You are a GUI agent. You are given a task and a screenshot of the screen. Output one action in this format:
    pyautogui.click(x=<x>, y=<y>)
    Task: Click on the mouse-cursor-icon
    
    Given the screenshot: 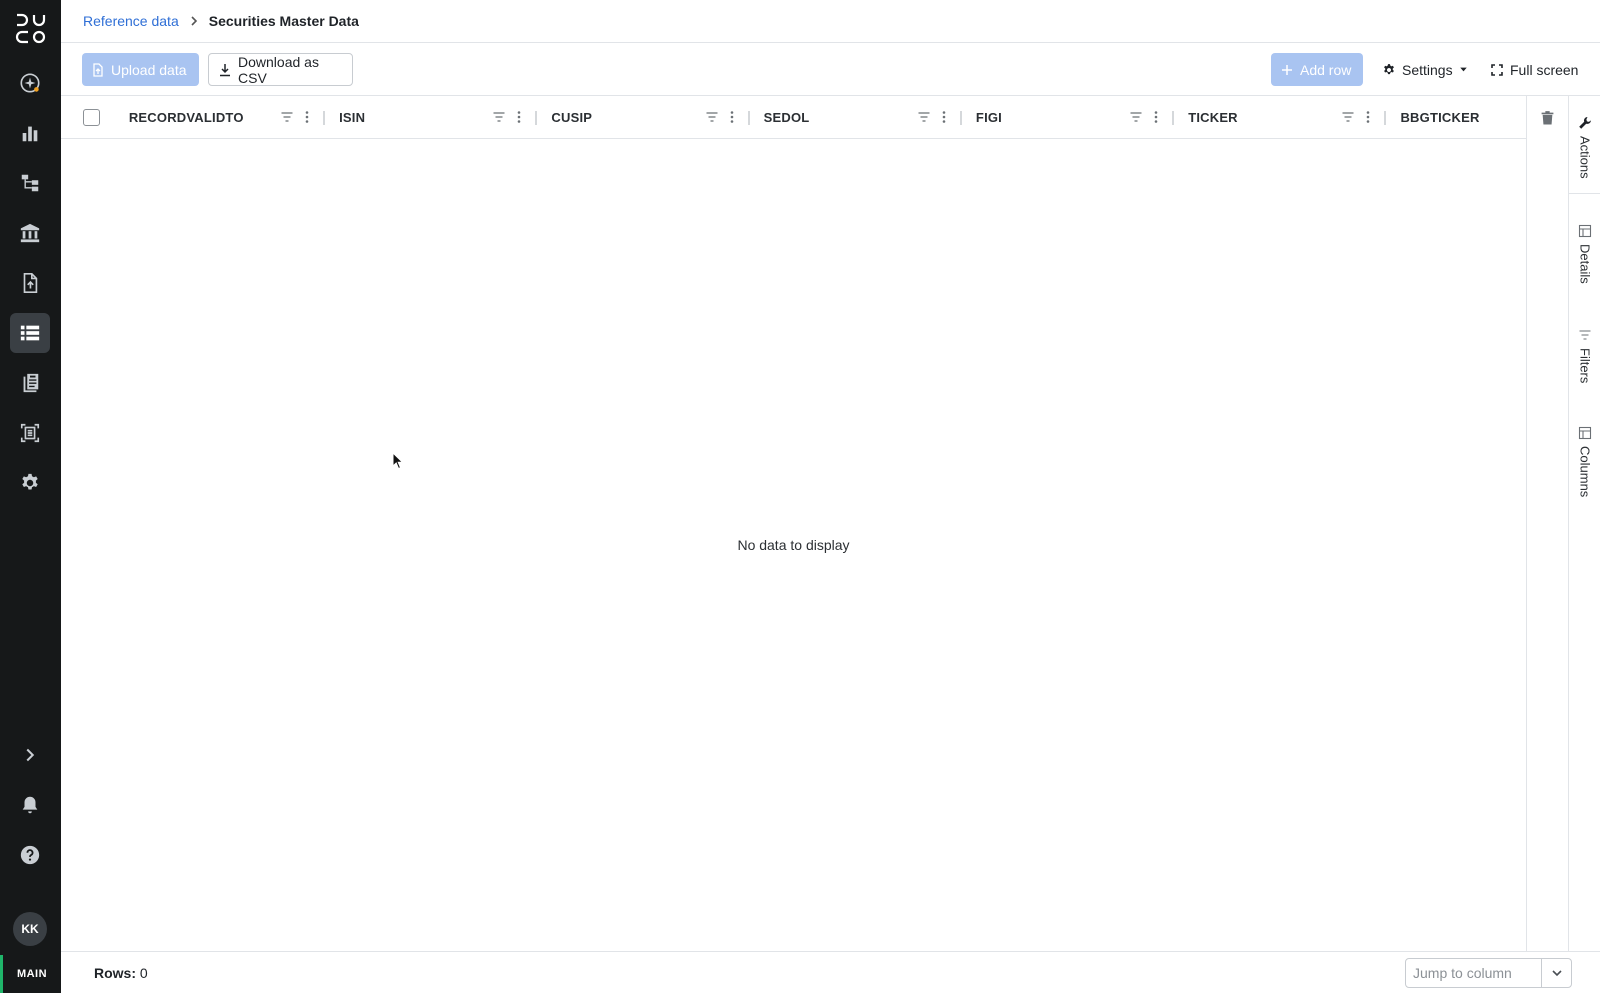 What is the action you would take?
    pyautogui.click(x=398, y=461)
    